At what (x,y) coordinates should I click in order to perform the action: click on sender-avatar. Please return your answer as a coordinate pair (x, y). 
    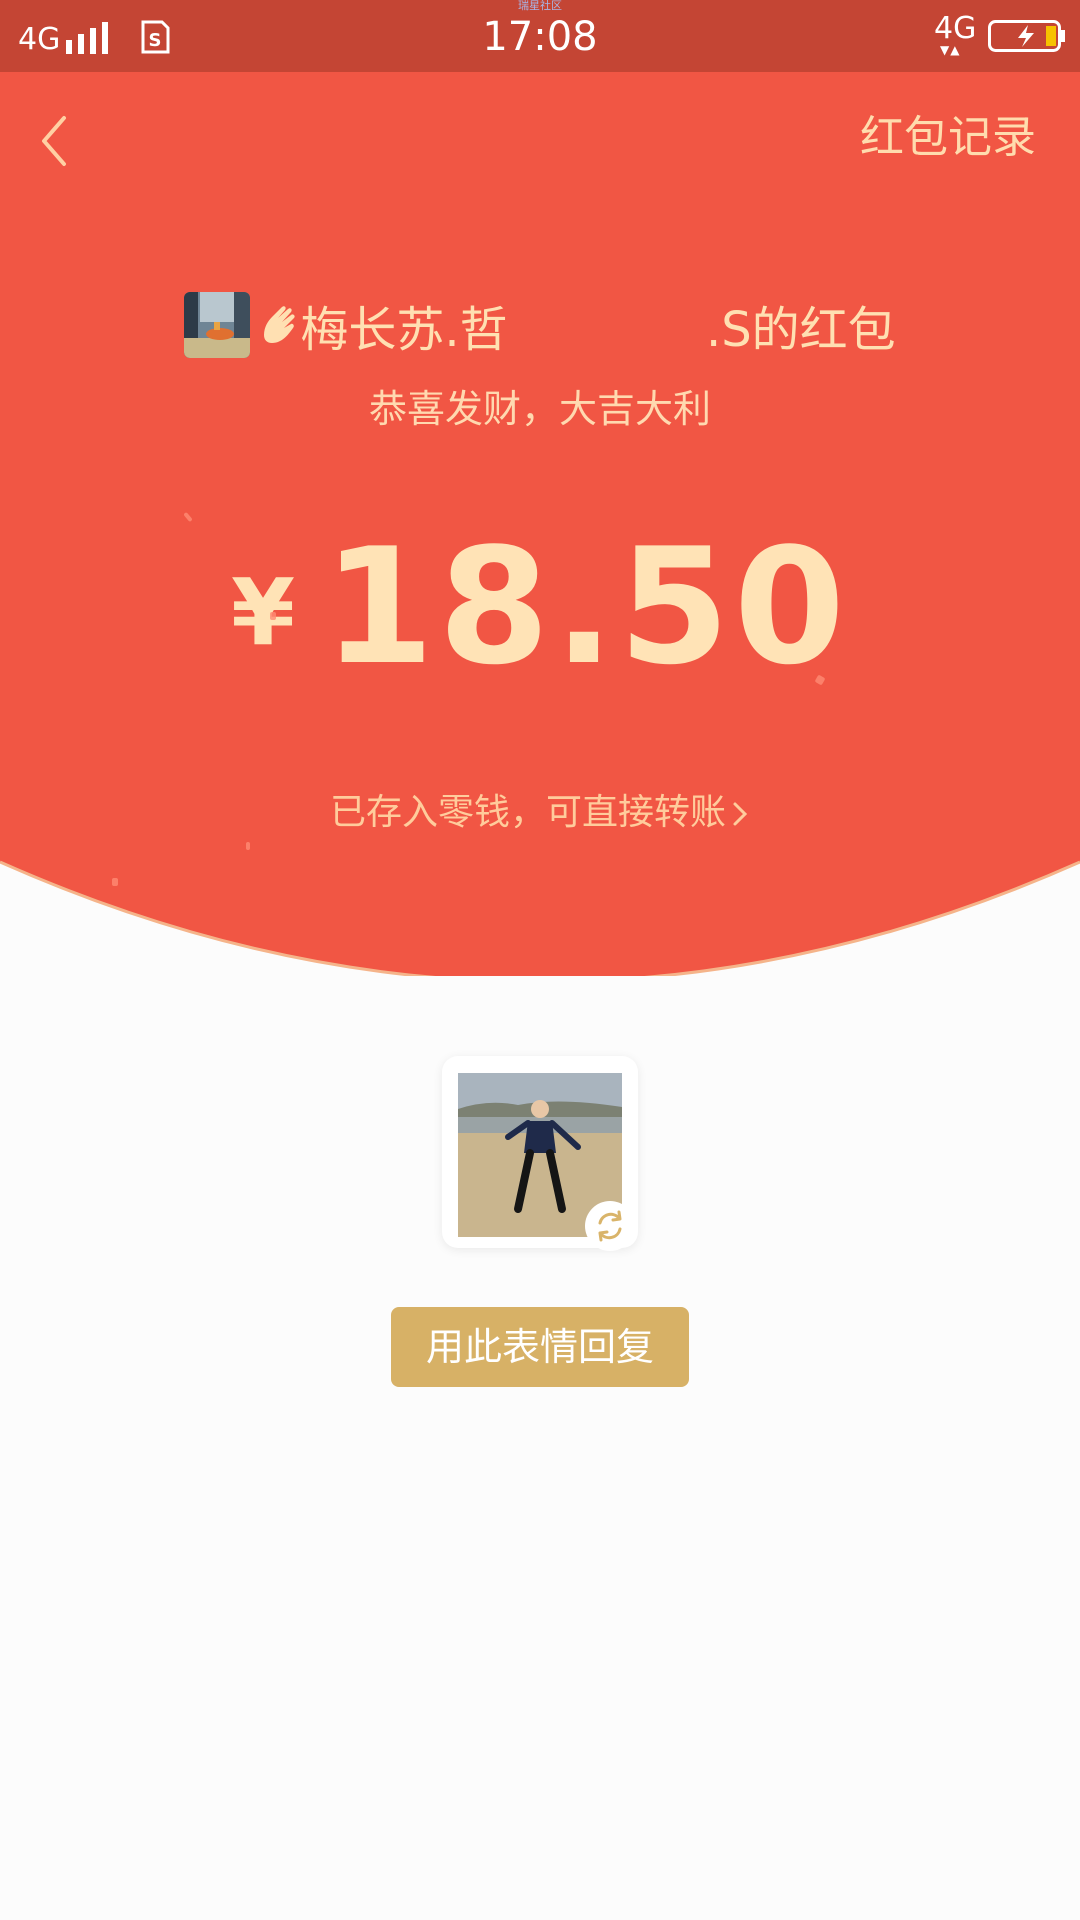
    Looking at the image, I should click on (217, 325).